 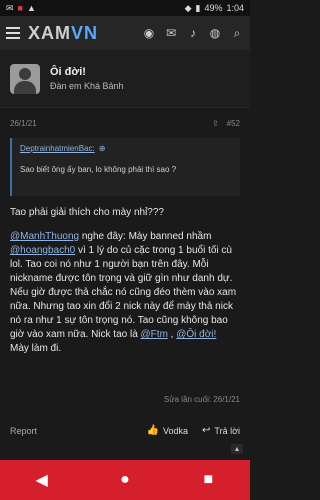 What do you see at coordinates (57, 148) in the screenshot?
I see `quote-author: DeptrainhatmienBac:` at bounding box center [57, 148].